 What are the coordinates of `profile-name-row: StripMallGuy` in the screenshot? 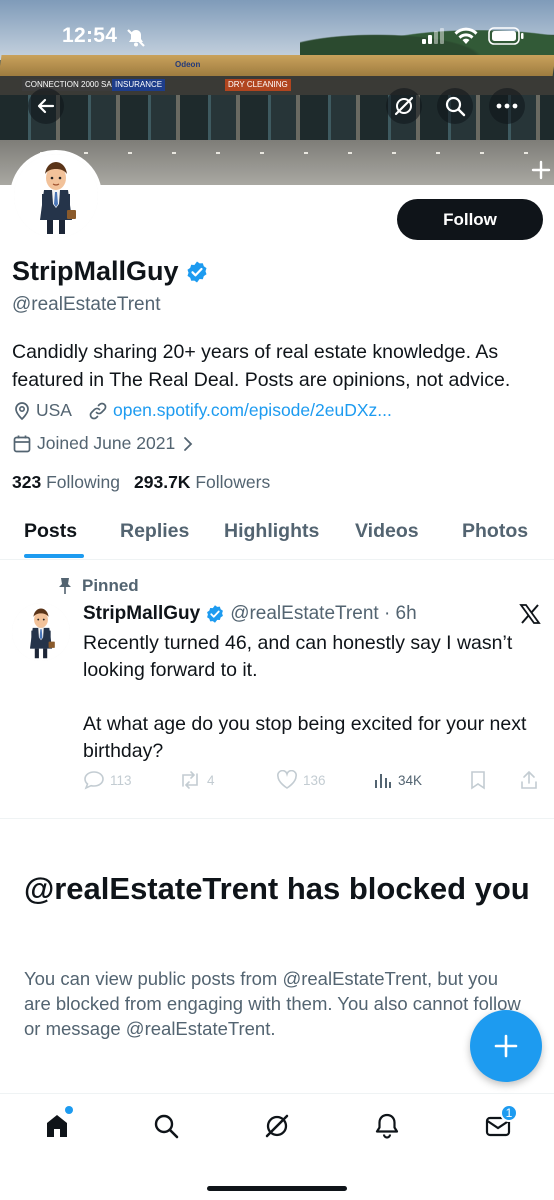 It's located at (110, 271).